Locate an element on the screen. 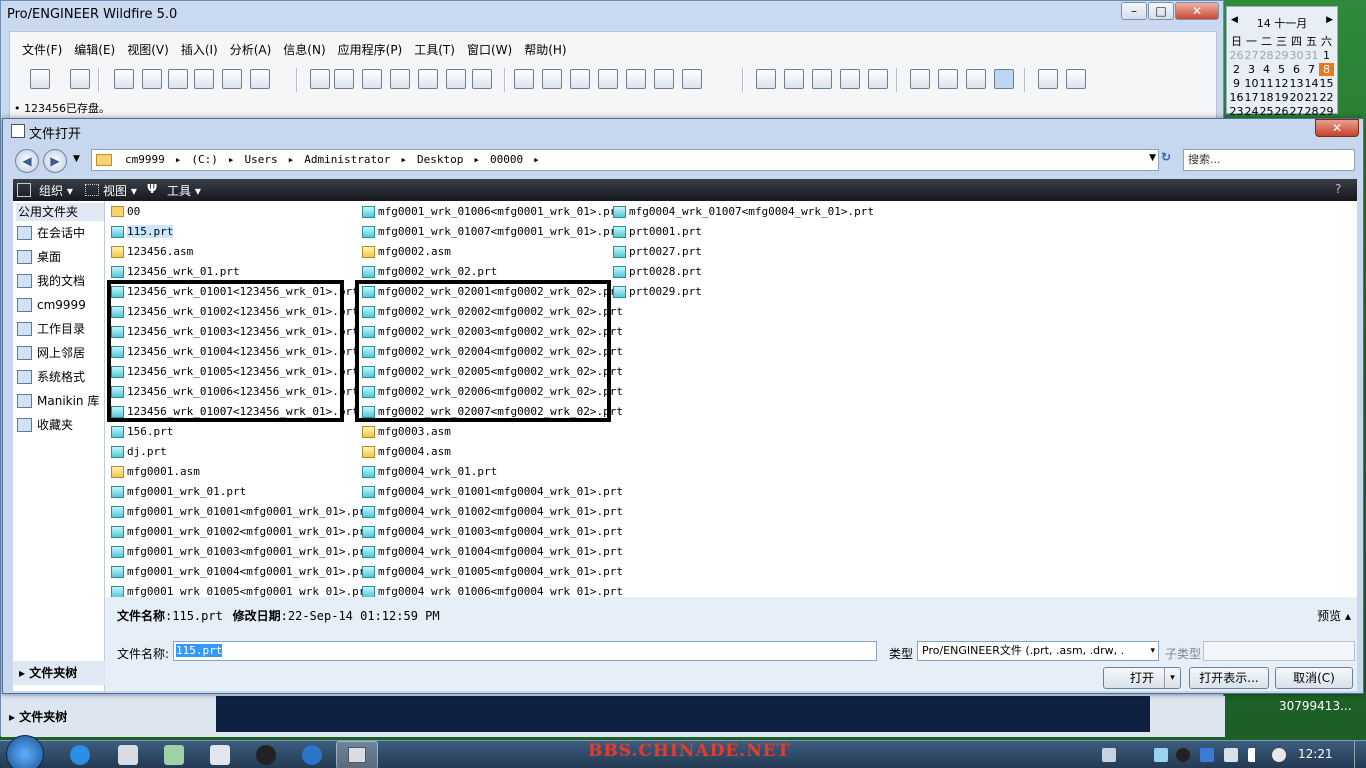 Image resolution: width=1366 pixels, height=768 pixels. file-item: mfg0003.asm is located at coordinates (405, 432).